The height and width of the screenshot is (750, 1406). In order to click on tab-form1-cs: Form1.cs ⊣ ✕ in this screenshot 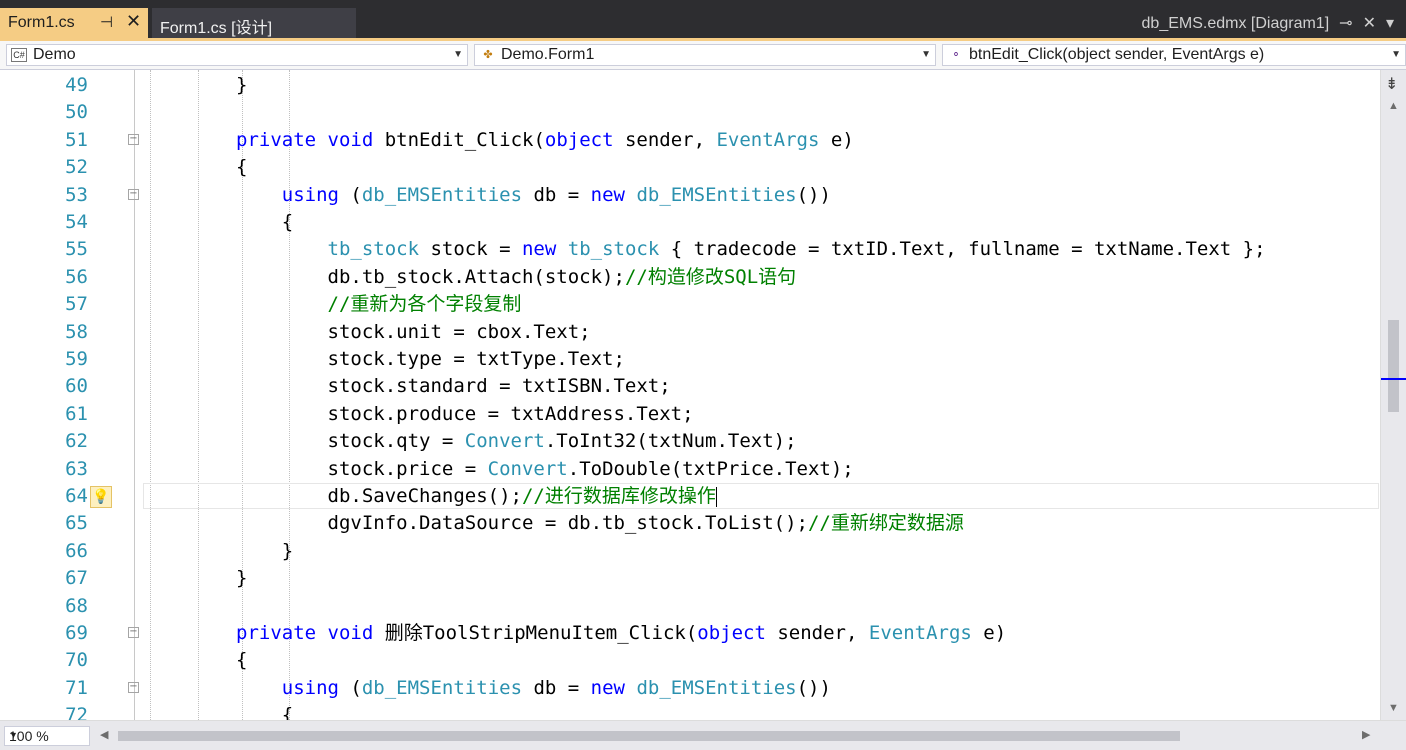, I will do `click(74, 23)`.